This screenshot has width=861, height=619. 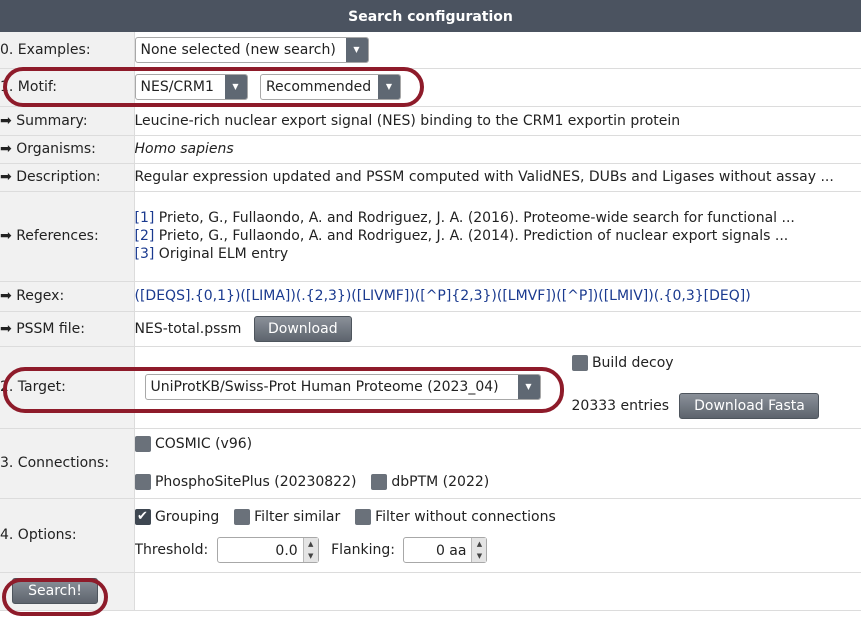 I want to click on cosmic-option: COSMIC (v96), so click(x=497, y=444).